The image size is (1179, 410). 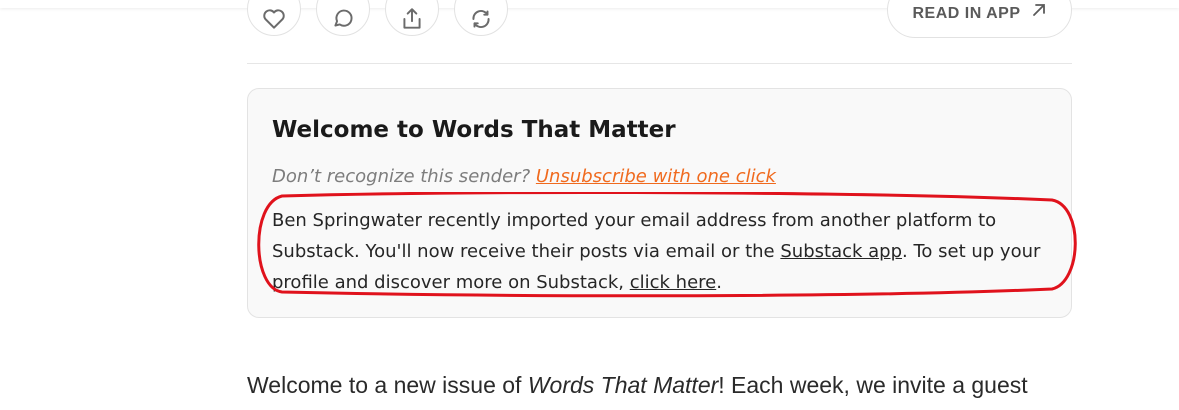 I want to click on publication-name: Words That Matter, so click(x=623, y=385).